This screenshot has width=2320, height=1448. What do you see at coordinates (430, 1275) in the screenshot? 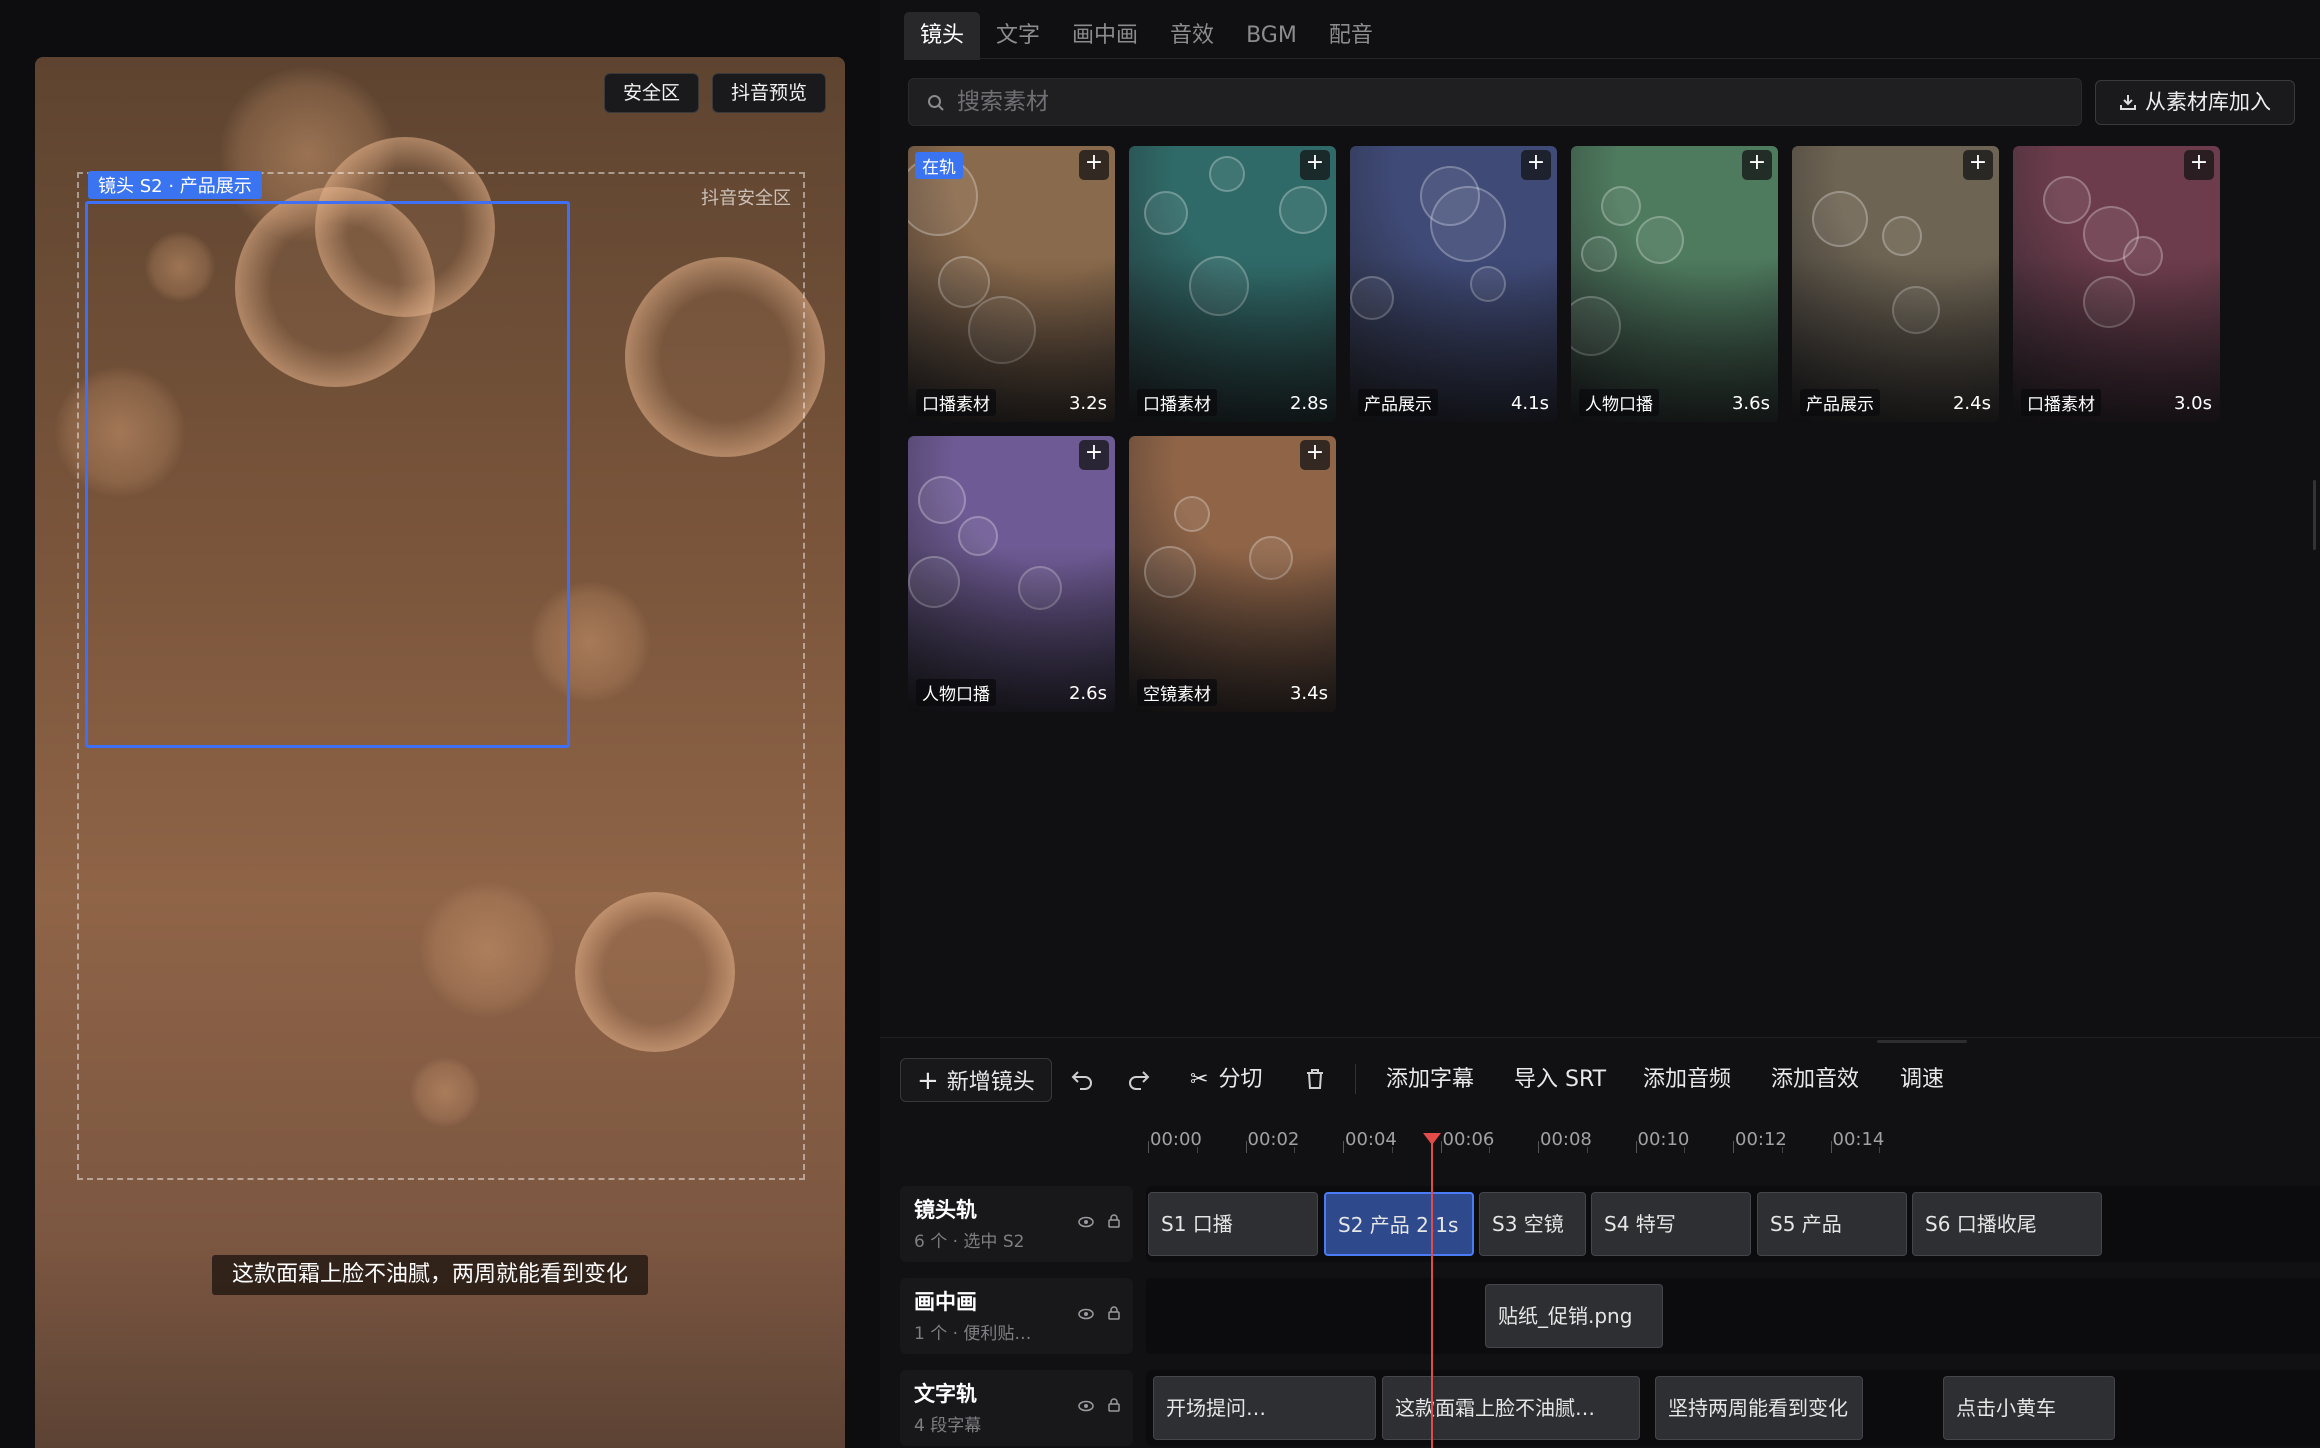
I see `subtitle-preview: 这款面霜上脸不油腻，两周就能看到变化` at bounding box center [430, 1275].